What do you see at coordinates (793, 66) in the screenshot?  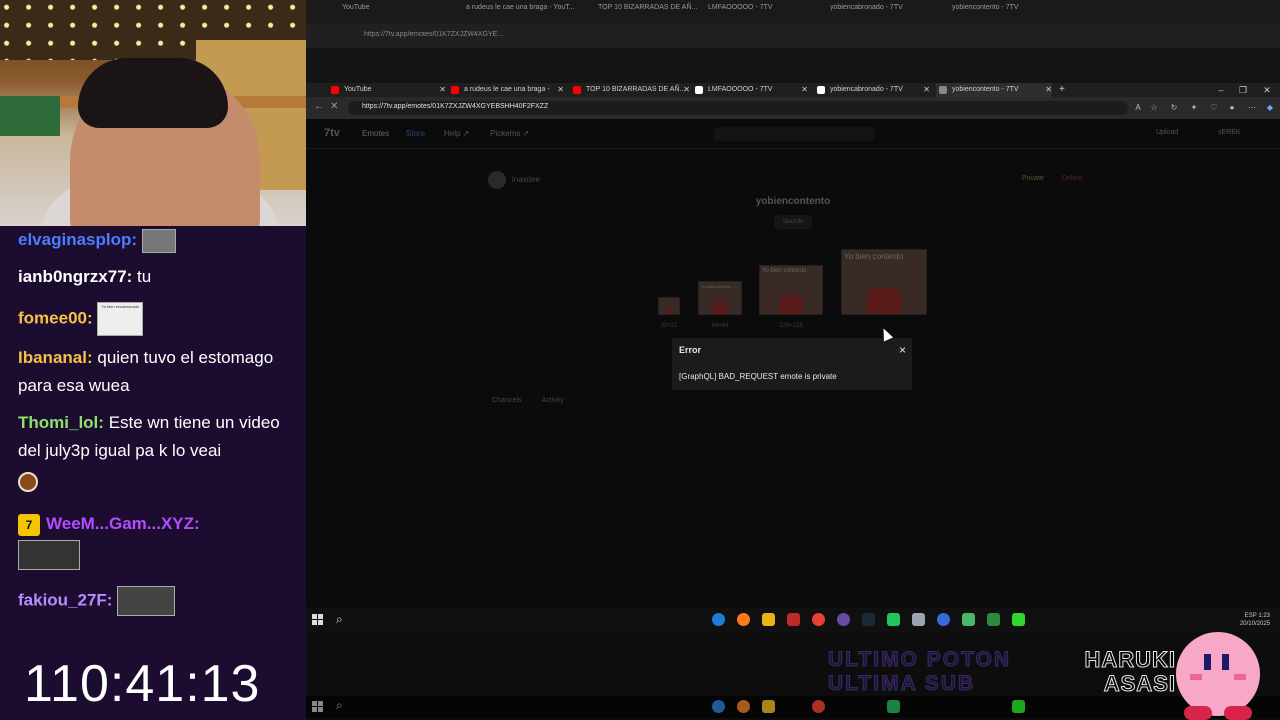 I see `ghost-page` at bounding box center [793, 66].